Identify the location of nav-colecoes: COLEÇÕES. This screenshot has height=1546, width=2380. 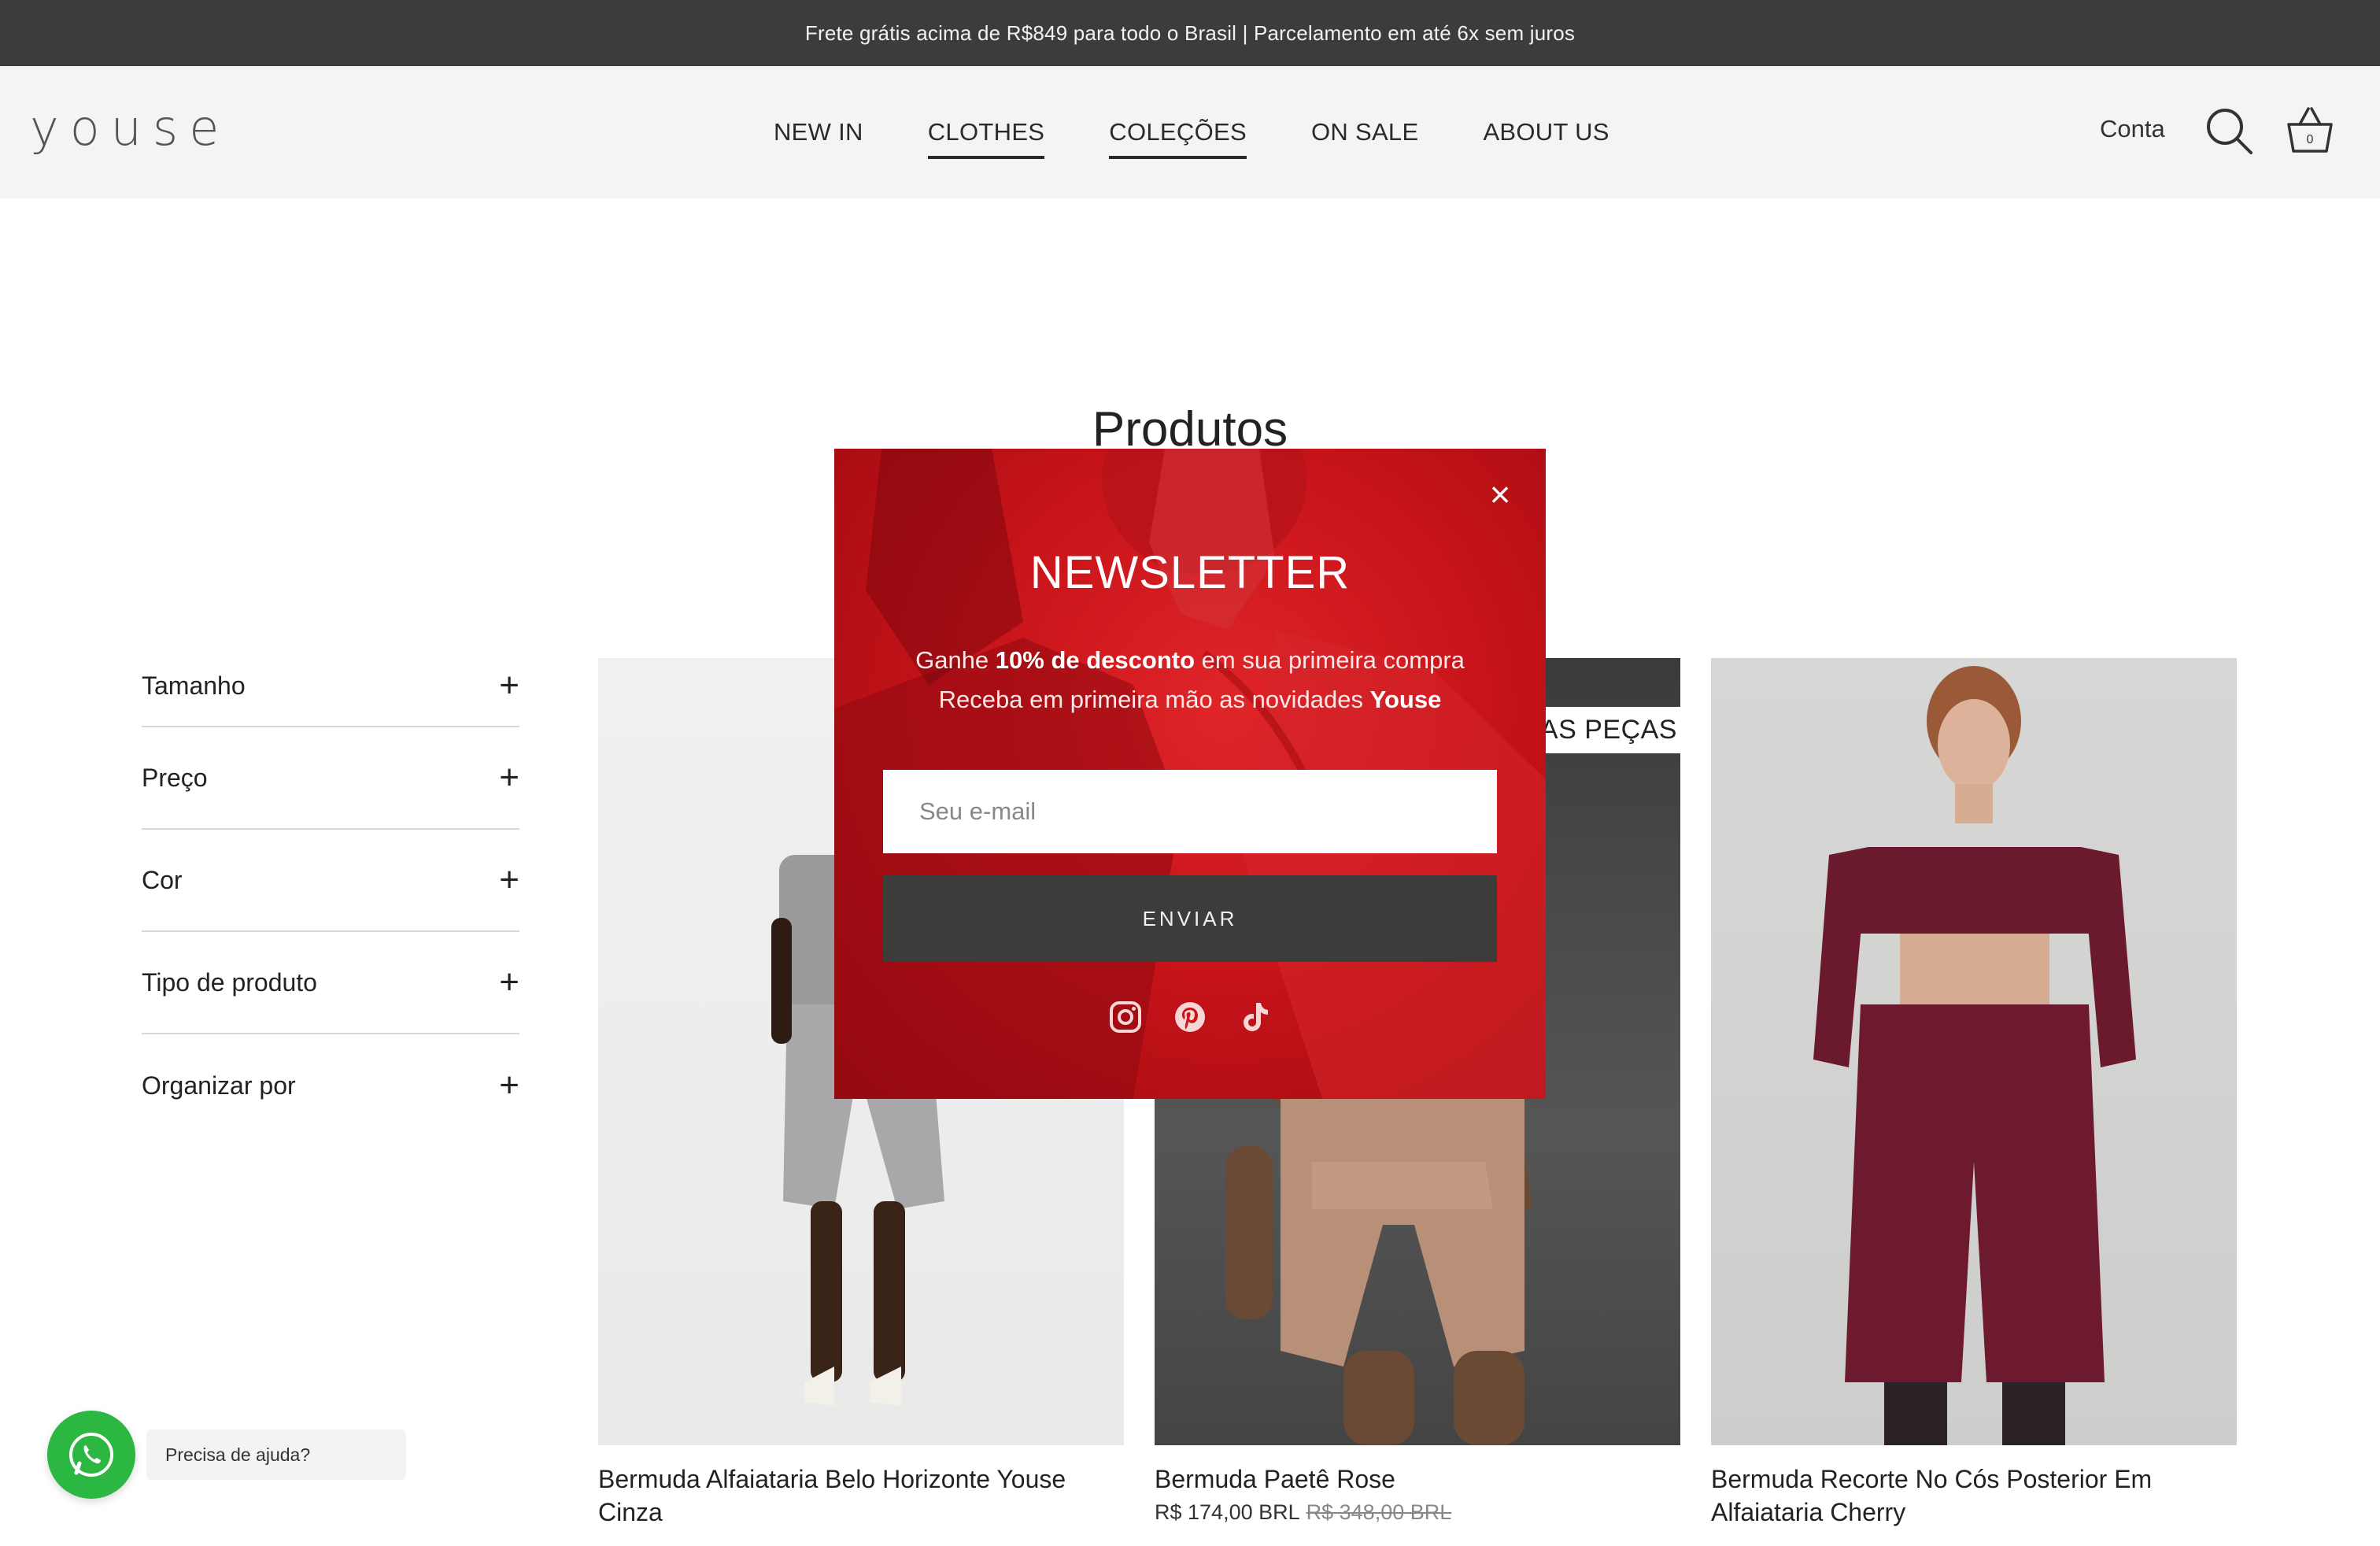
(1178, 135).